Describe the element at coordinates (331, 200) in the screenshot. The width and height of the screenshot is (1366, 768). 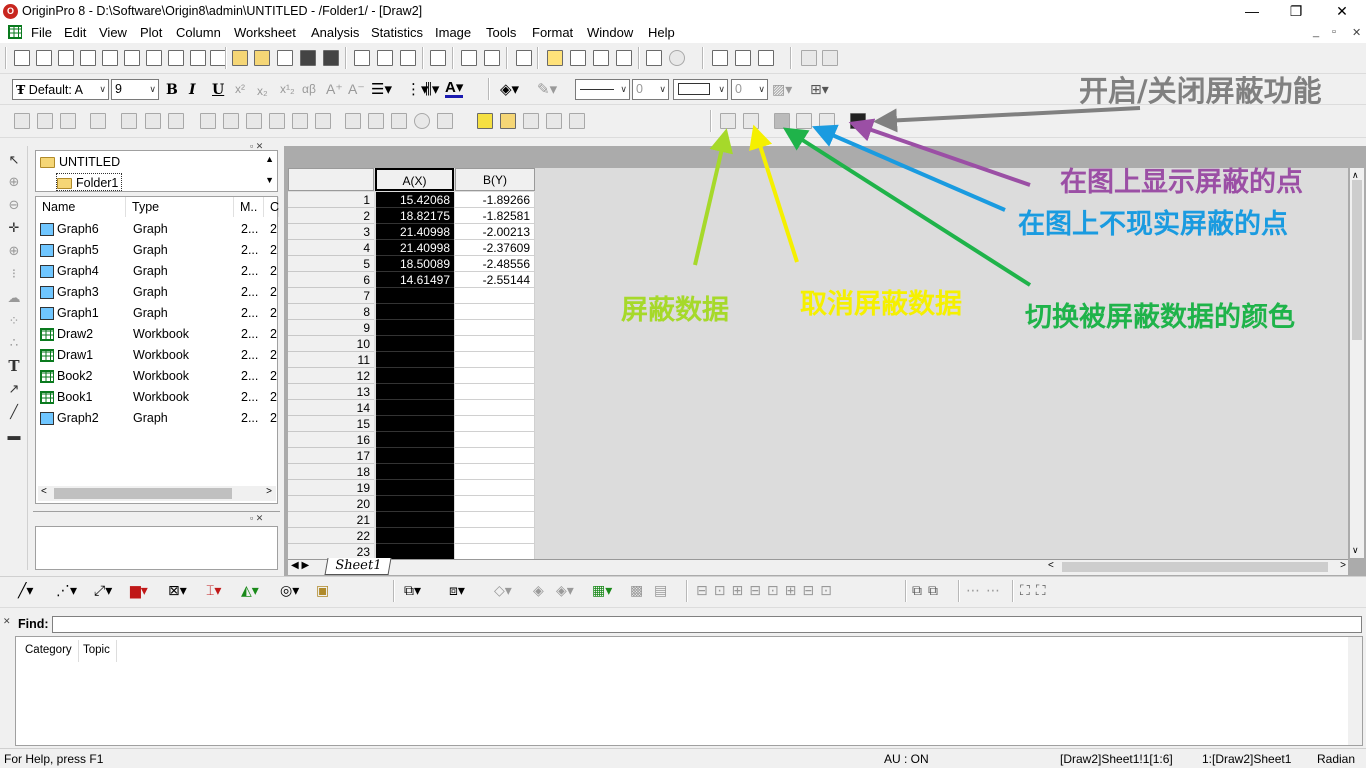
I see `row-number: 1` at that location.